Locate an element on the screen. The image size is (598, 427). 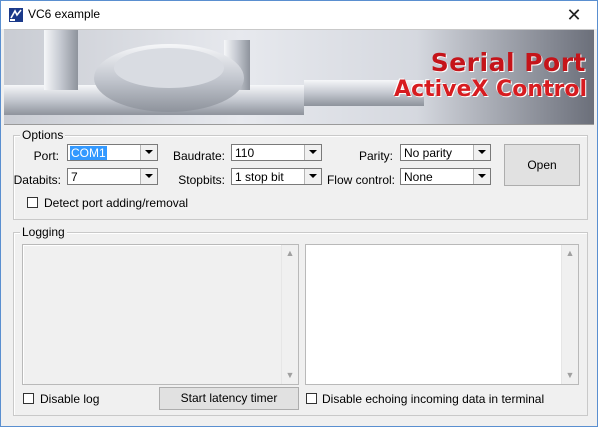
baudrate-combo: 110 is located at coordinates (276, 152).